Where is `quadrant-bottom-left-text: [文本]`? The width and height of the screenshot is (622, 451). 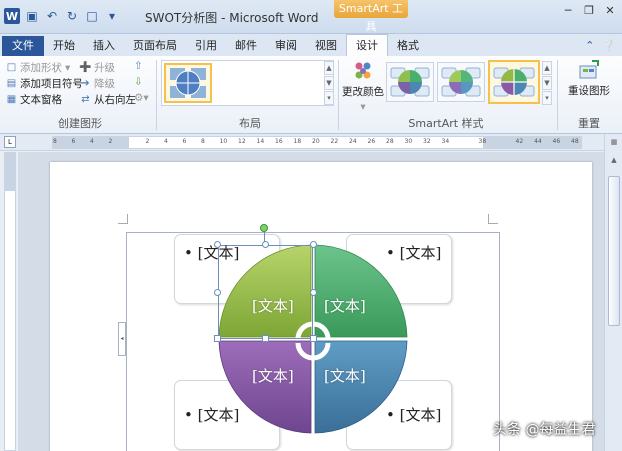
quadrant-bottom-left-text: [文本] is located at coordinates (273, 375).